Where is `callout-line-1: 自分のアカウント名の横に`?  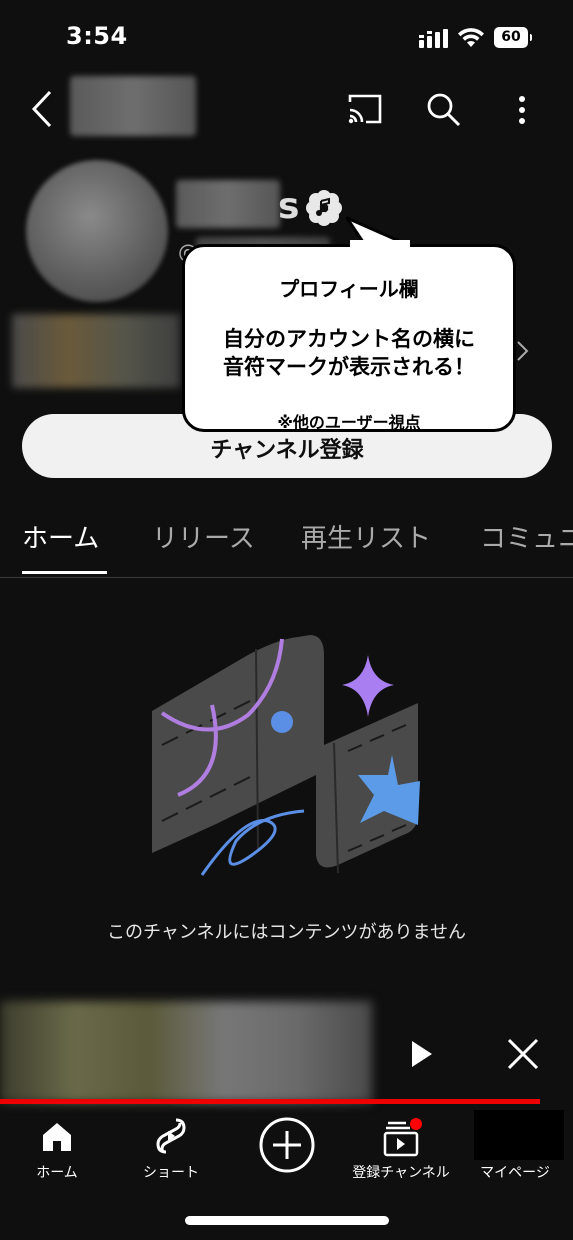
callout-line-1: 自分のアカウント名の横に is located at coordinates (349, 339).